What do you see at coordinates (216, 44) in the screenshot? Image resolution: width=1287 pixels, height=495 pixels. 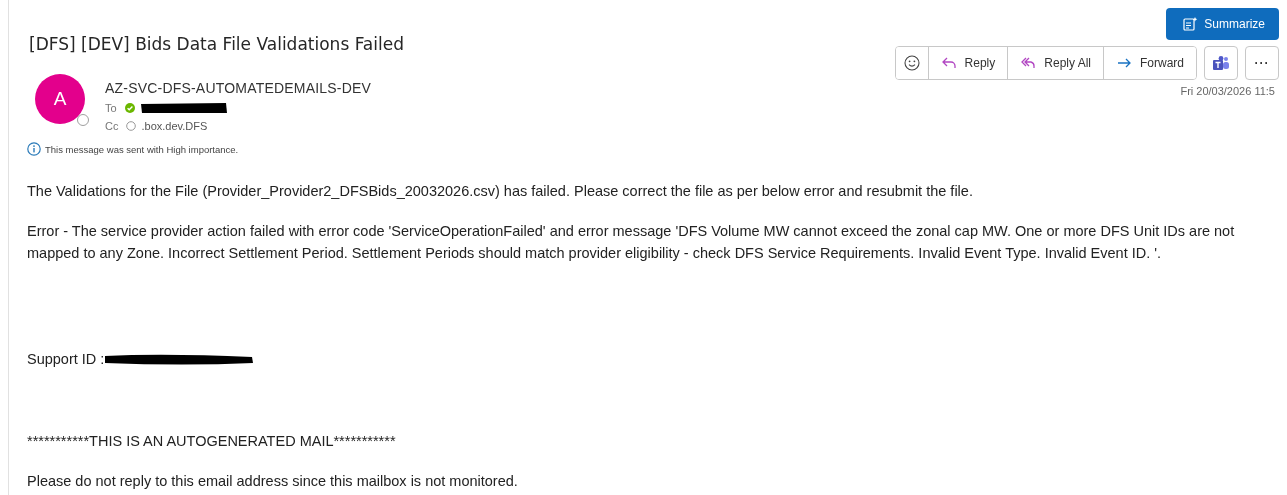 I see `email-subject: [DFS] [DEV] Bids Data File Validations Failed` at bounding box center [216, 44].